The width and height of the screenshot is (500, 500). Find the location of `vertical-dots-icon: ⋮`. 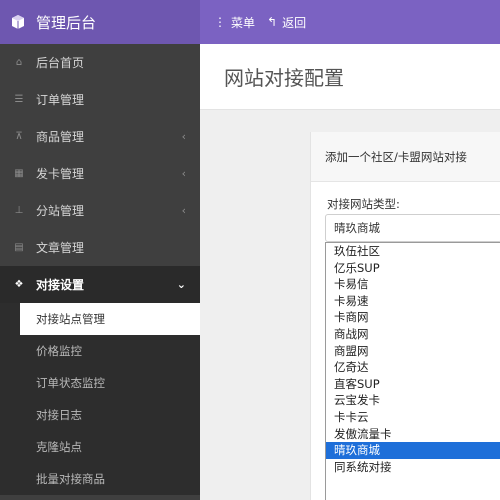

vertical-dots-icon: ⋮ is located at coordinates (220, 22).